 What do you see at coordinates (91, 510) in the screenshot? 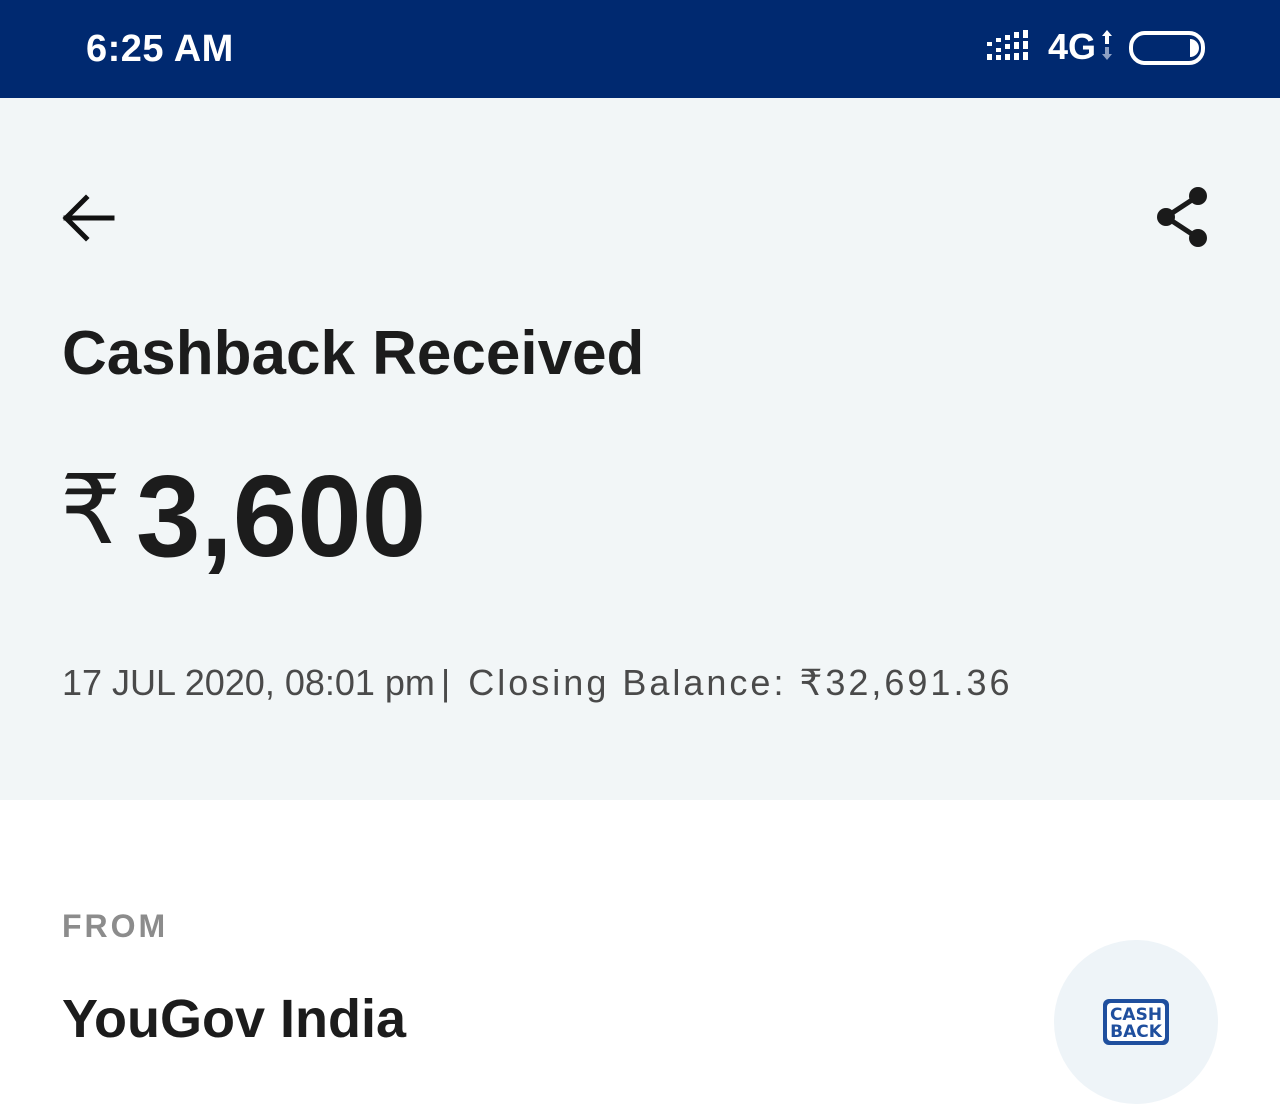
I see `currency-symbol: ₹` at bounding box center [91, 510].